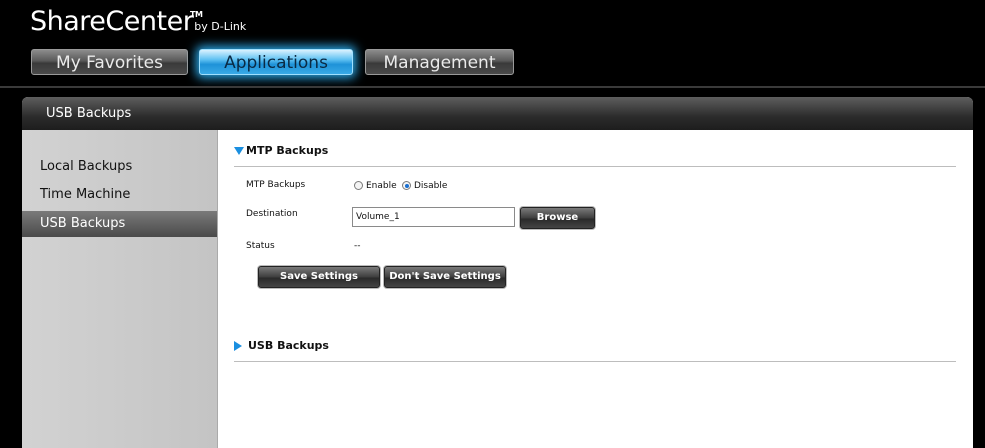 The height and width of the screenshot is (448, 985). I want to click on sidebar: Local Backups Time Machine USB Backups, so click(120, 289).